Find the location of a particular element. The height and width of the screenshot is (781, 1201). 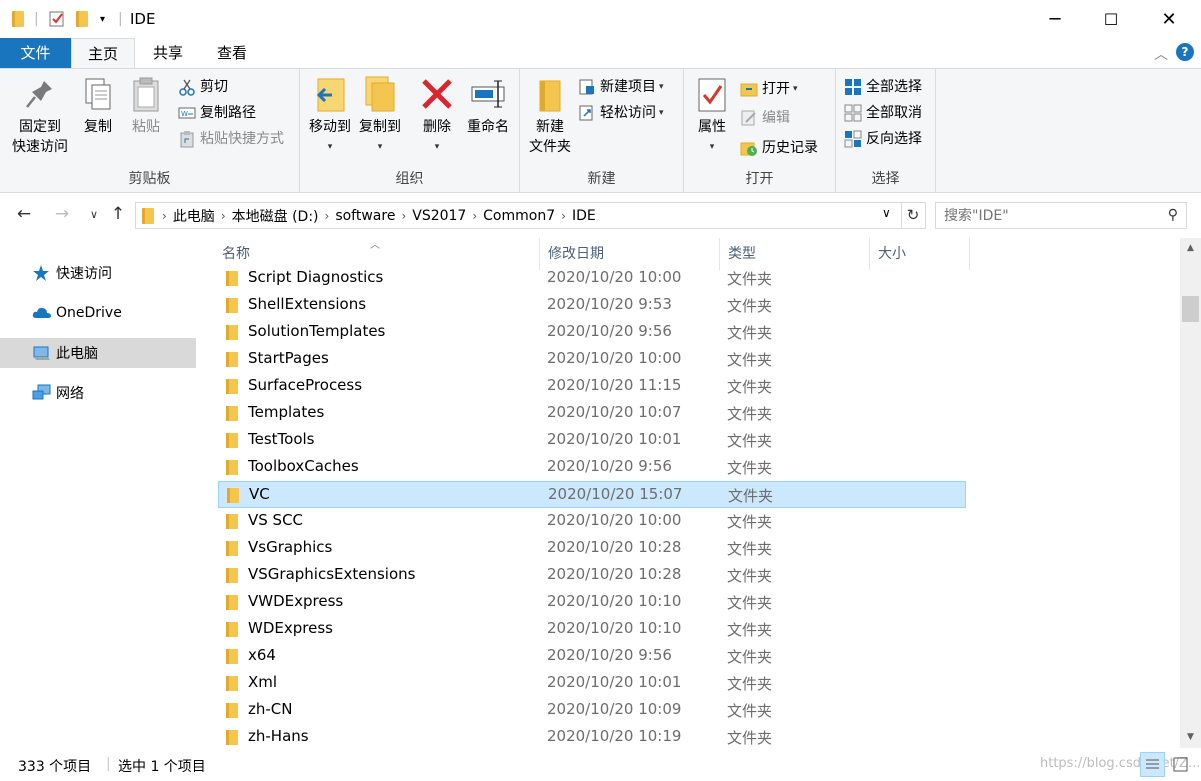

breadcrumb-local-disk: 本地磁盘 (D:) is located at coordinates (275, 216).